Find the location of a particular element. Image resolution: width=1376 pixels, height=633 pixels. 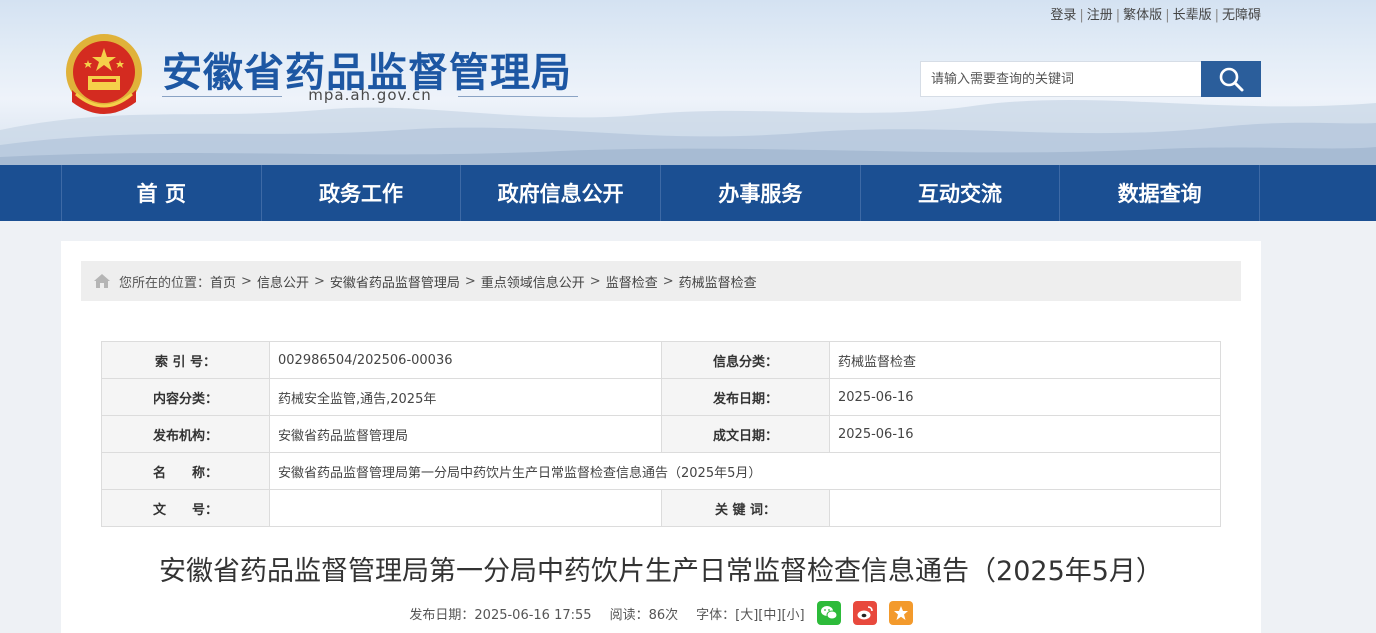

home-icon is located at coordinates (102, 281).